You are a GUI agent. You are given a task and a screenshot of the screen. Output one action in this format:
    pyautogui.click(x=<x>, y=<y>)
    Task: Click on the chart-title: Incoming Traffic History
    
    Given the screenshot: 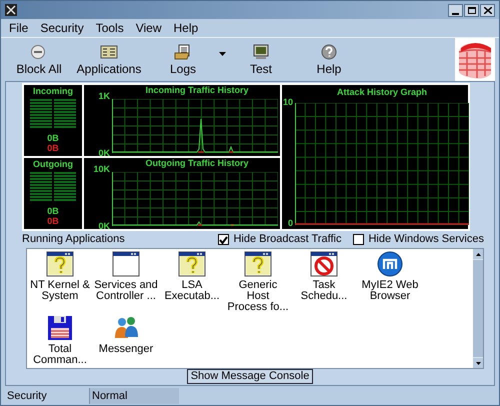 What is the action you would take?
    pyautogui.click(x=197, y=90)
    